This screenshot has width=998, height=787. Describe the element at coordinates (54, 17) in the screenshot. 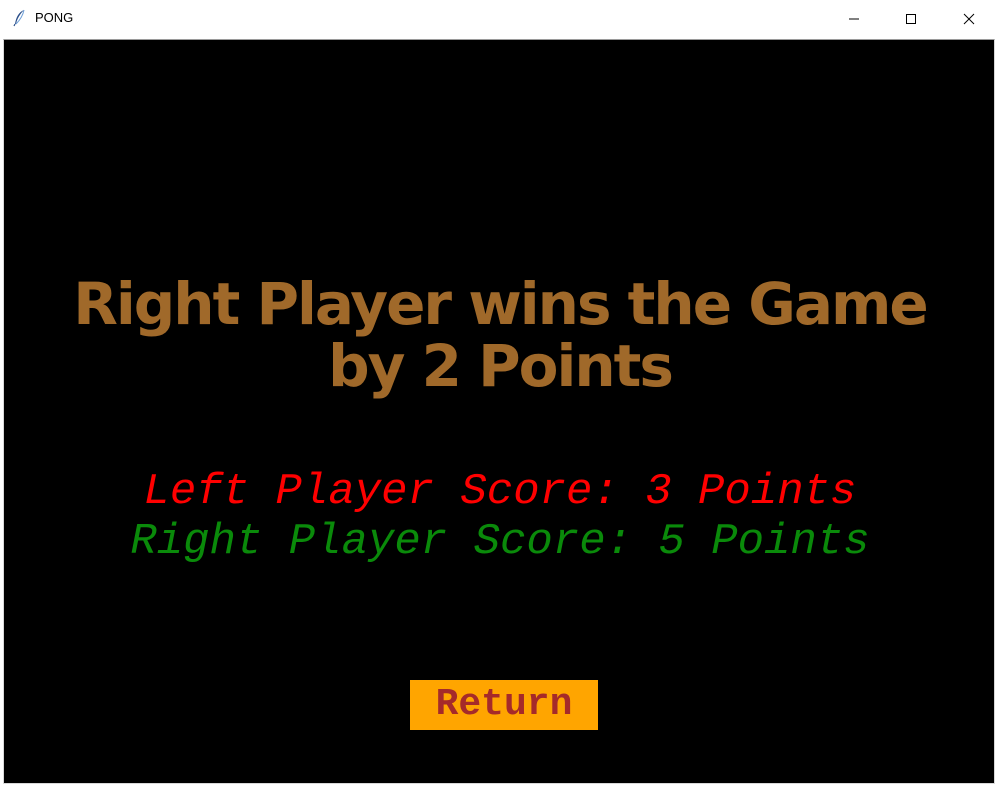

I see `window-title: PONG` at that location.